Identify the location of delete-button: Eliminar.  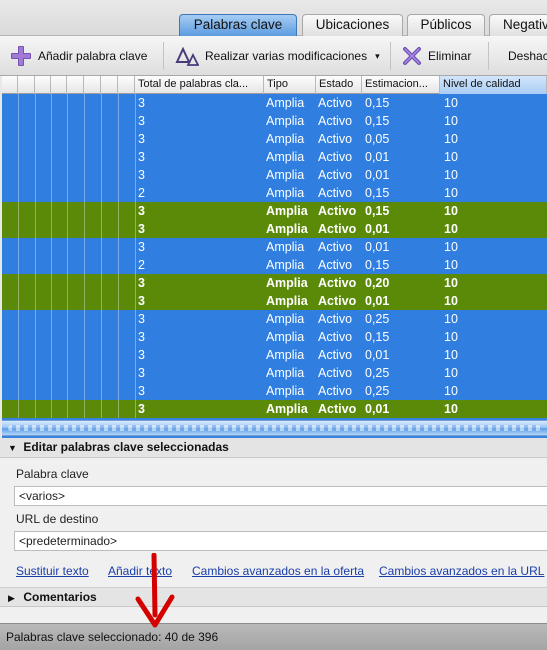
(436, 56).